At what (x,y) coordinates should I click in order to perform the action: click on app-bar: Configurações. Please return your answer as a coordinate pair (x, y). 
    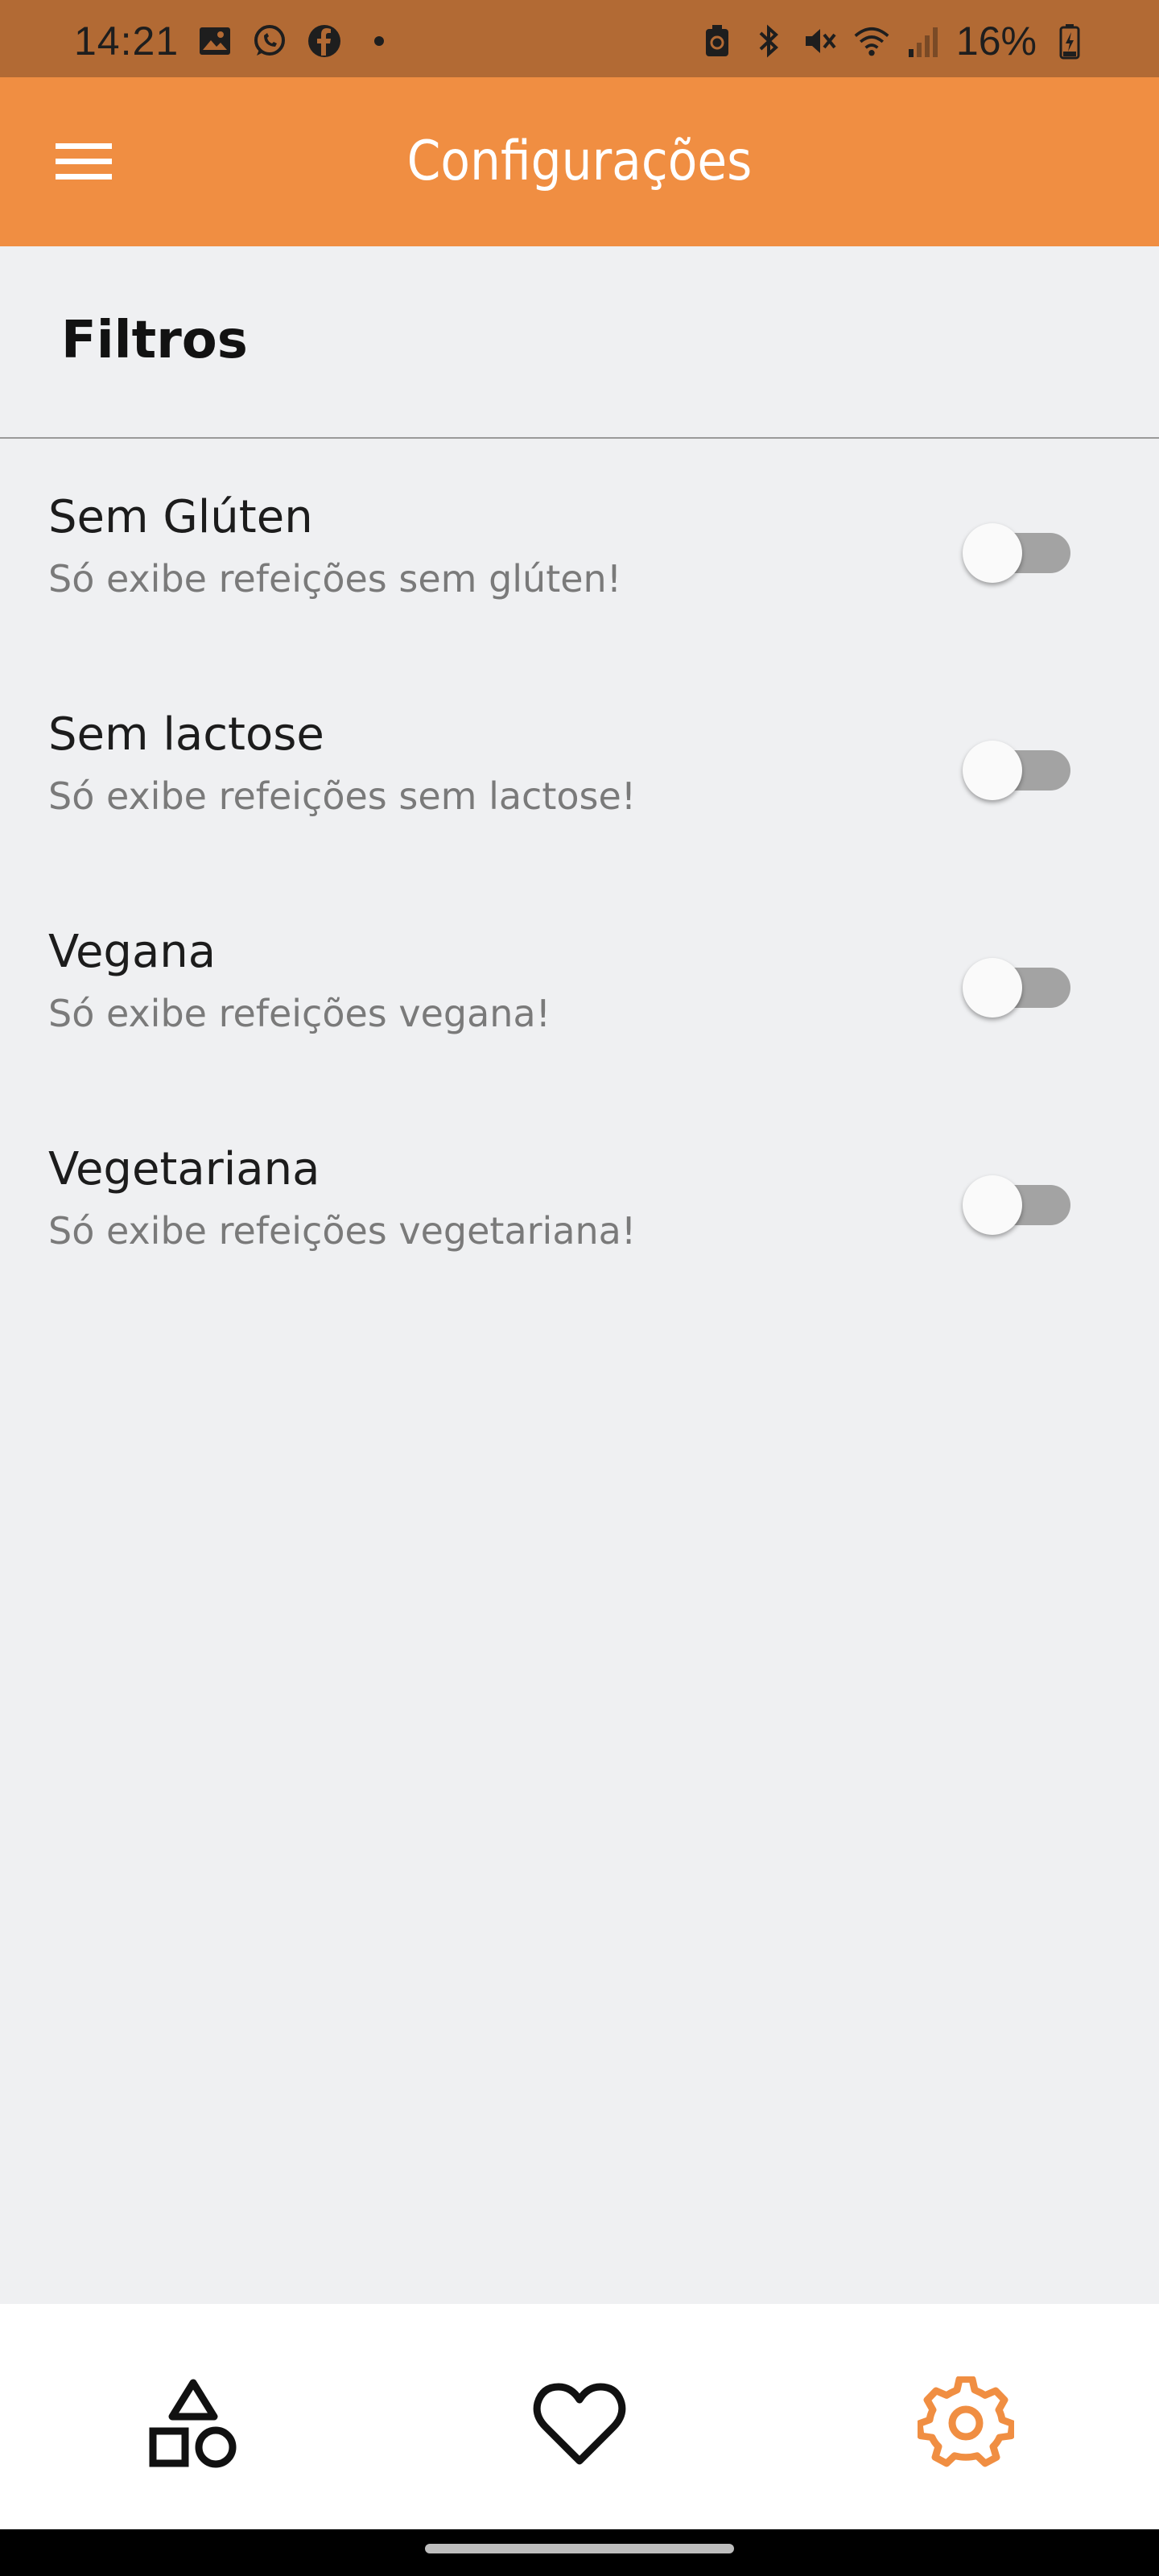
    Looking at the image, I should click on (579, 161).